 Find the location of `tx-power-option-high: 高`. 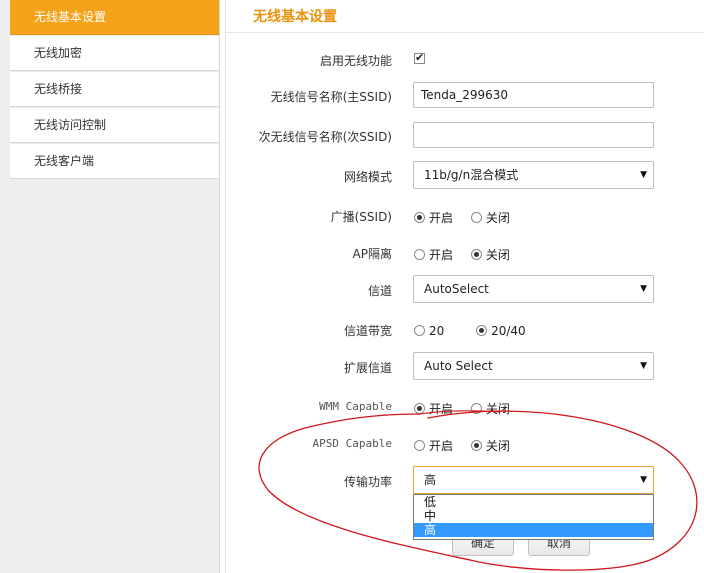

tx-power-option-high: 高 is located at coordinates (533, 530).